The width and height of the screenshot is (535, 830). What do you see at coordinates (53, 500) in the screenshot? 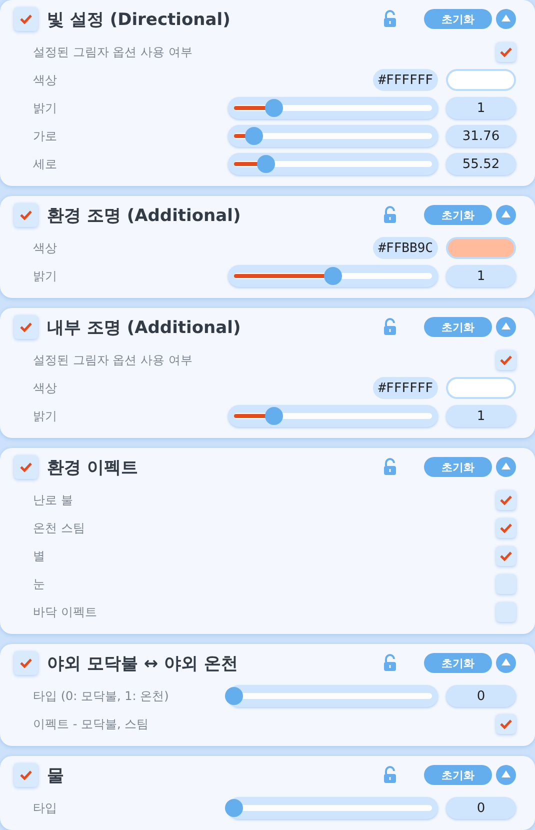
I see `setting-label: 난로 불` at bounding box center [53, 500].